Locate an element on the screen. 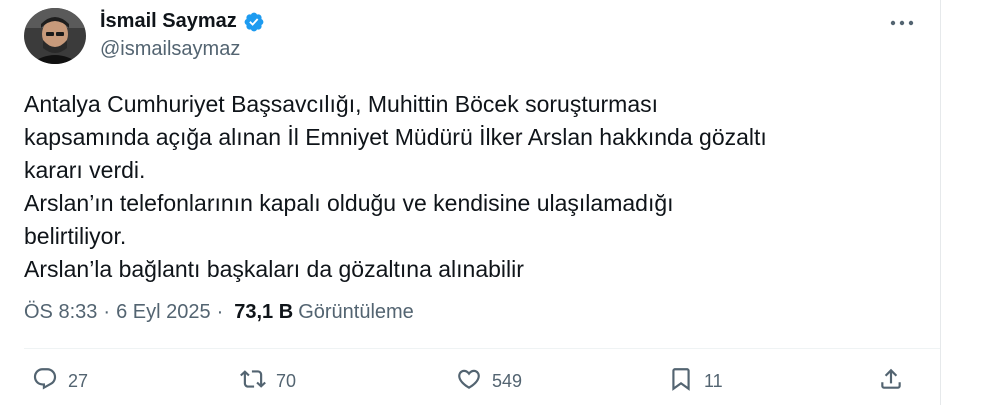 Image resolution: width=990 pixels, height=405 pixels. share-icon is located at coordinates (891, 381).